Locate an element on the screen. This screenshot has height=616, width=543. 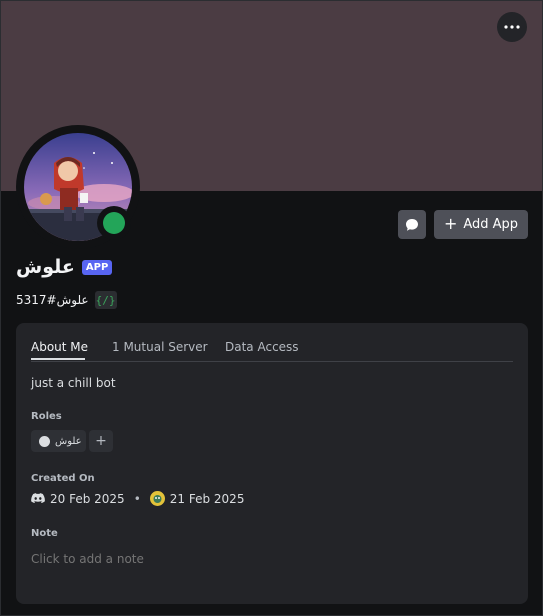
more-options-button is located at coordinates (512, 27).